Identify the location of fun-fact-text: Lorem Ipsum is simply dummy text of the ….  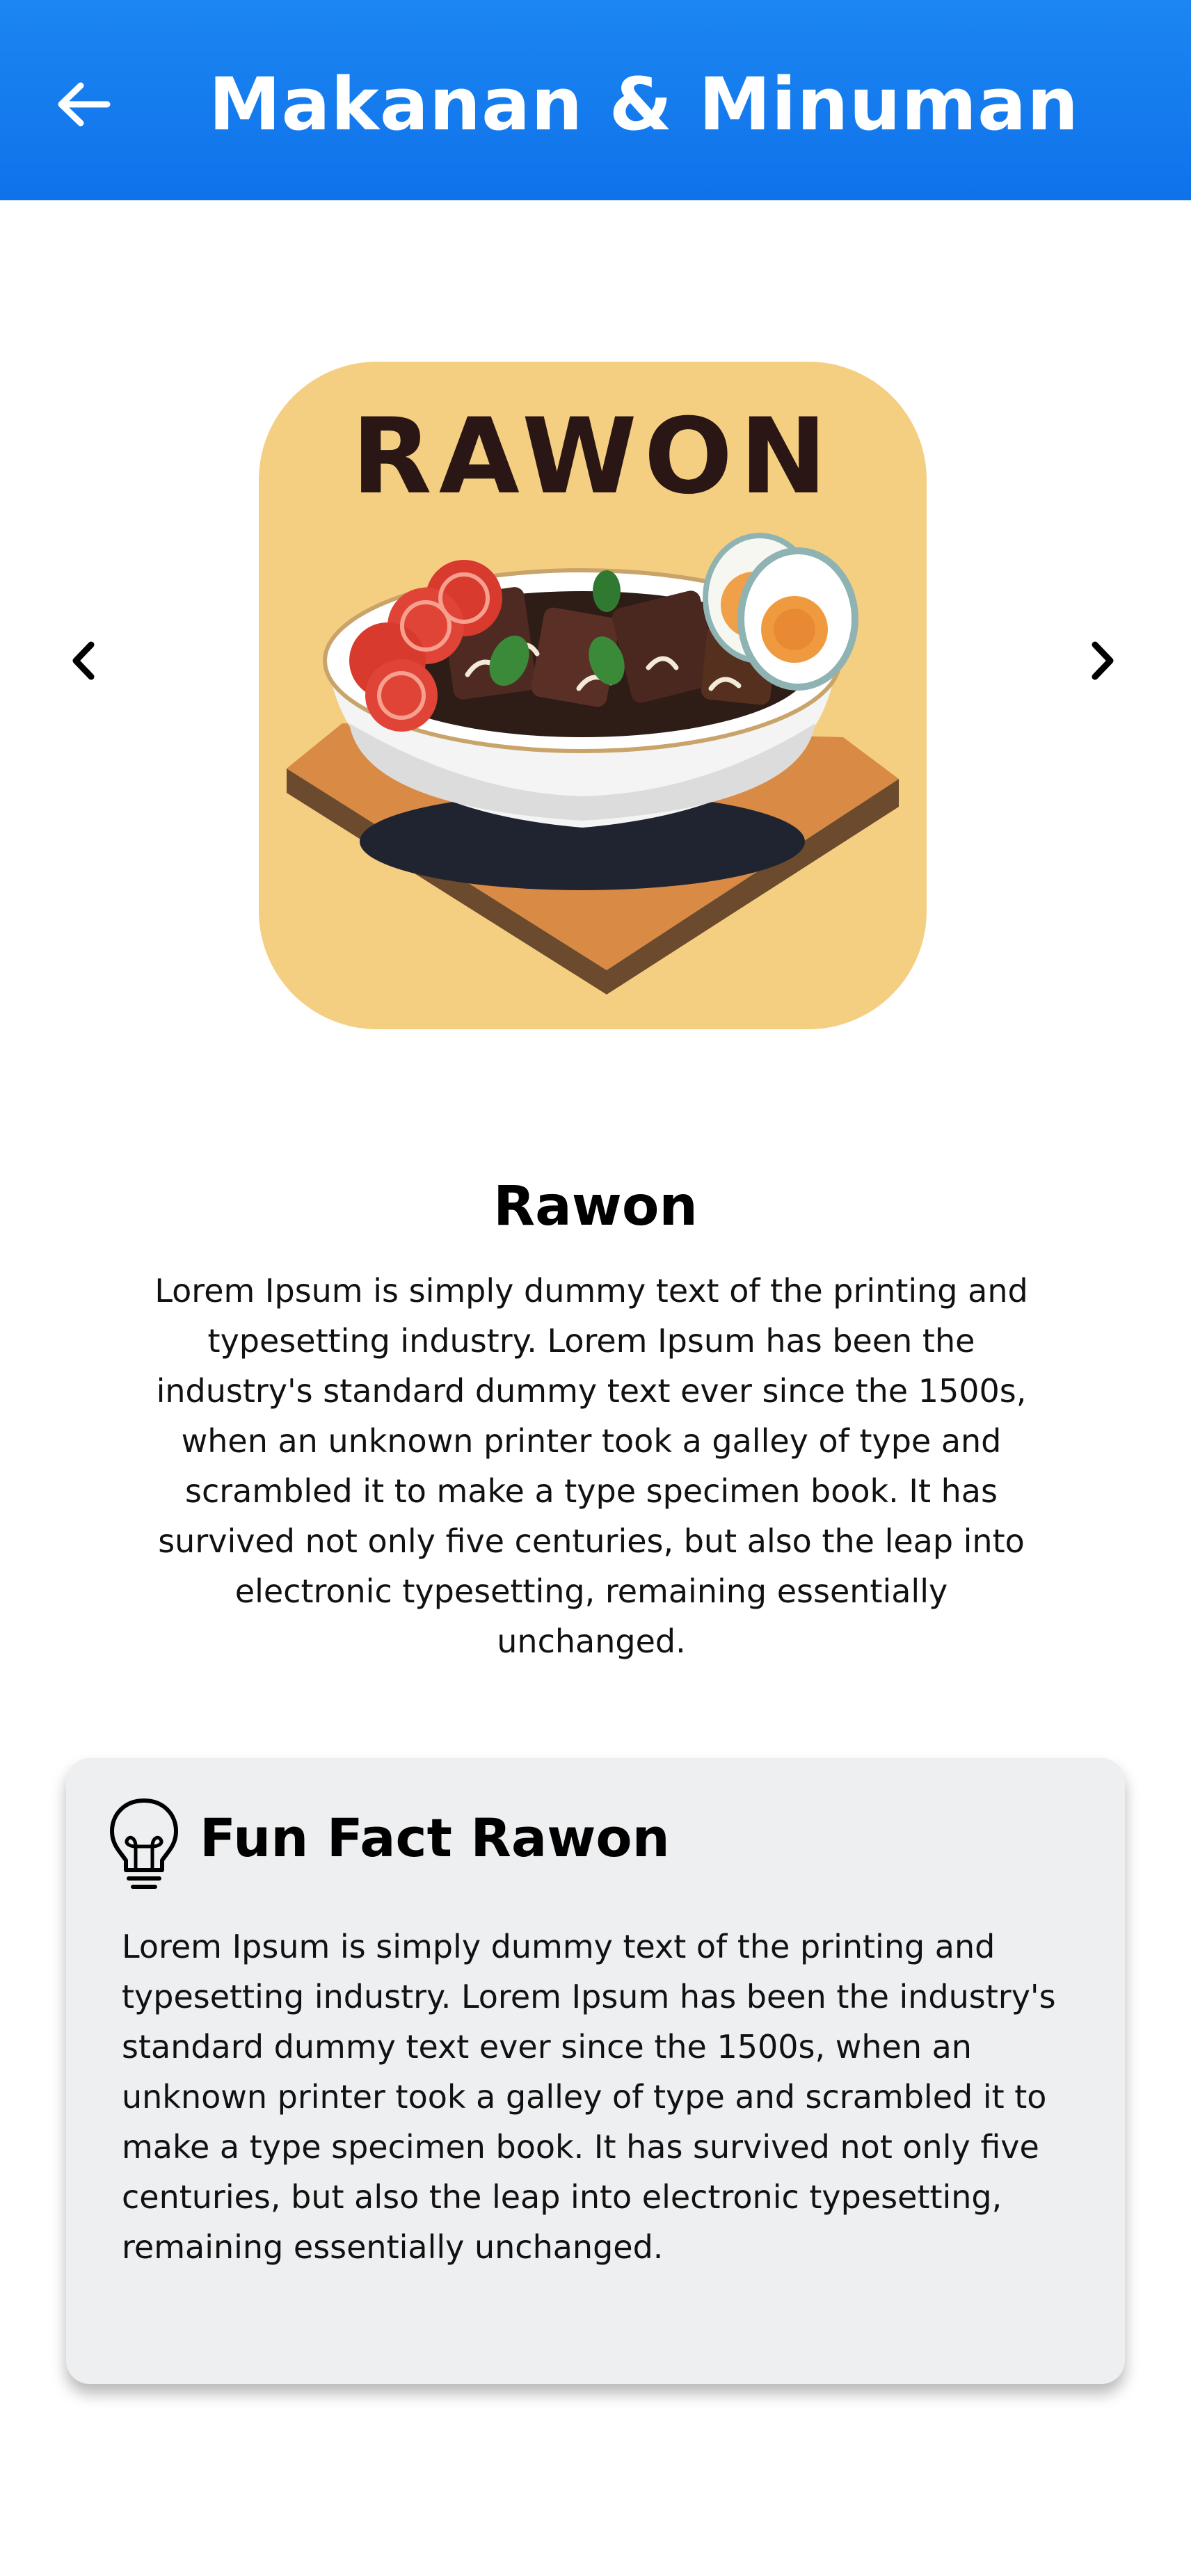
(589, 2097).